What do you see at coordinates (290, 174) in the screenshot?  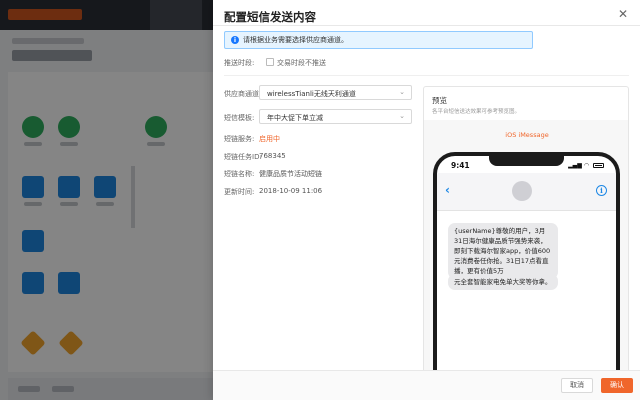 I see `short-link-name-value: 健康品质节活动短链` at bounding box center [290, 174].